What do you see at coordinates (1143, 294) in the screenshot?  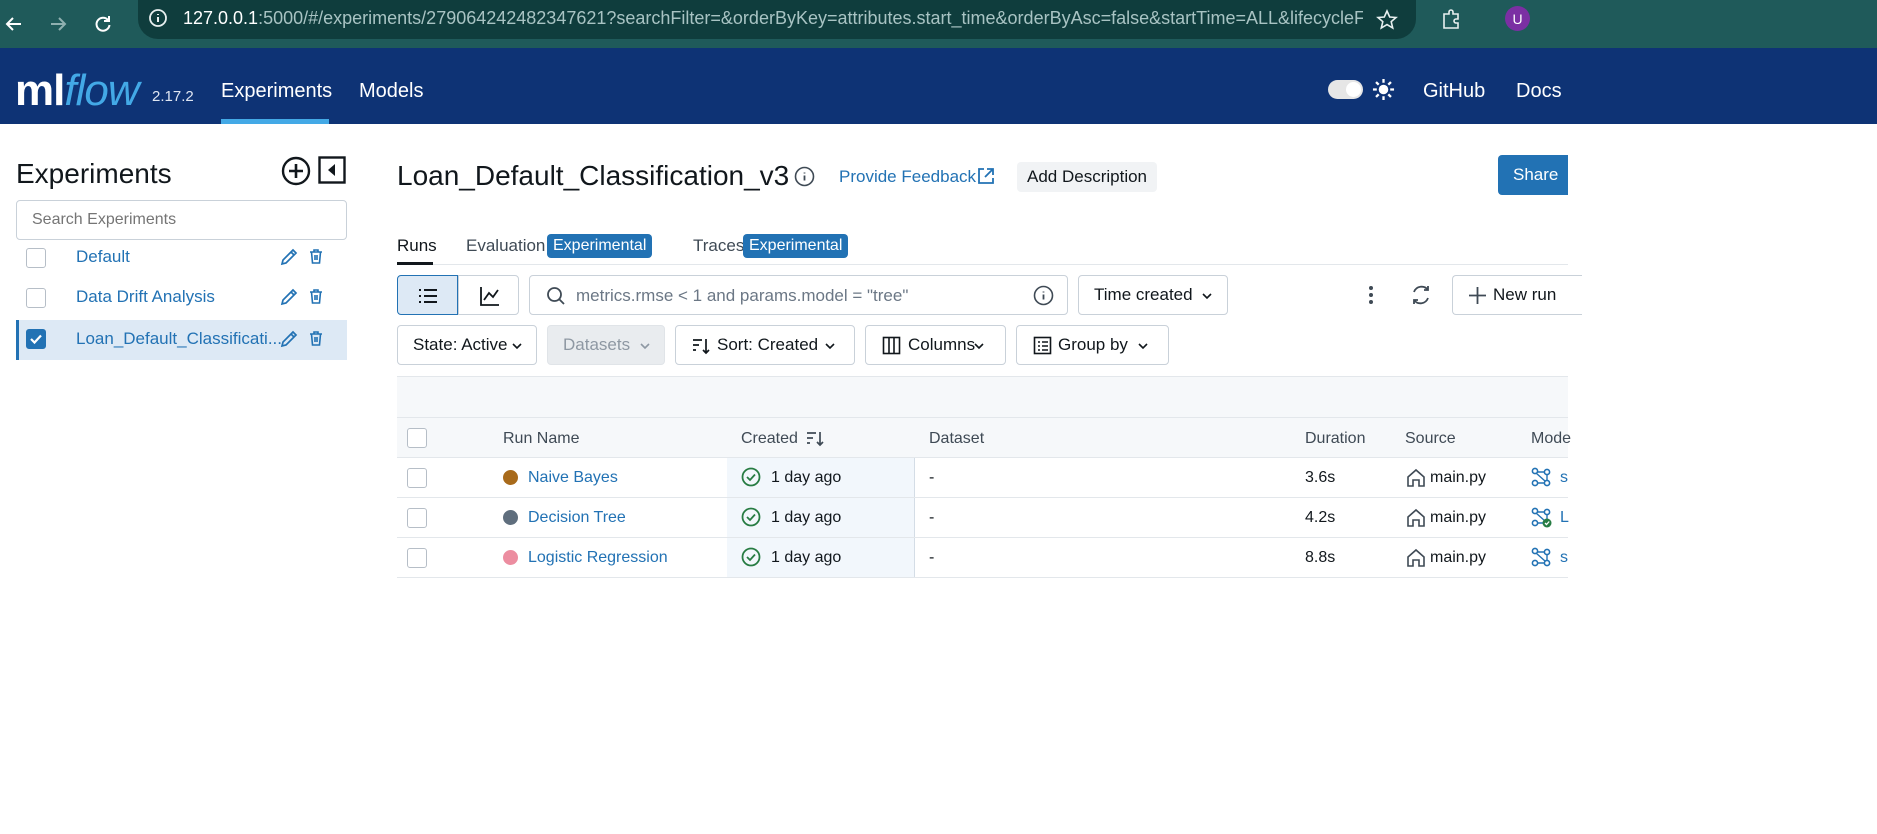 I see `time-created-label: Time created` at bounding box center [1143, 294].